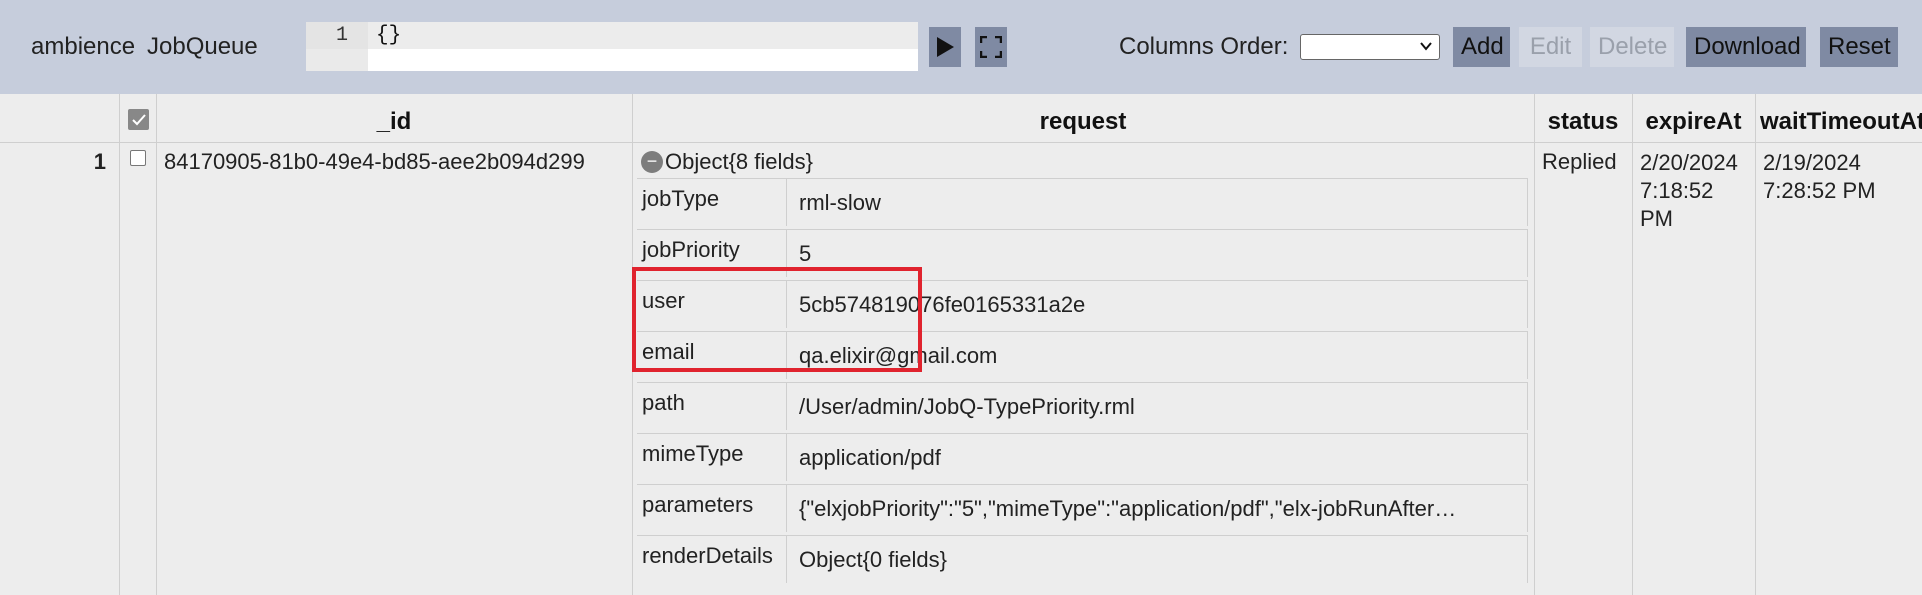 The image size is (1922, 595). What do you see at coordinates (1819, 177) in the screenshot?
I see `cell-waittimeoutat: 2/19/2024 7:28:52 PM` at bounding box center [1819, 177].